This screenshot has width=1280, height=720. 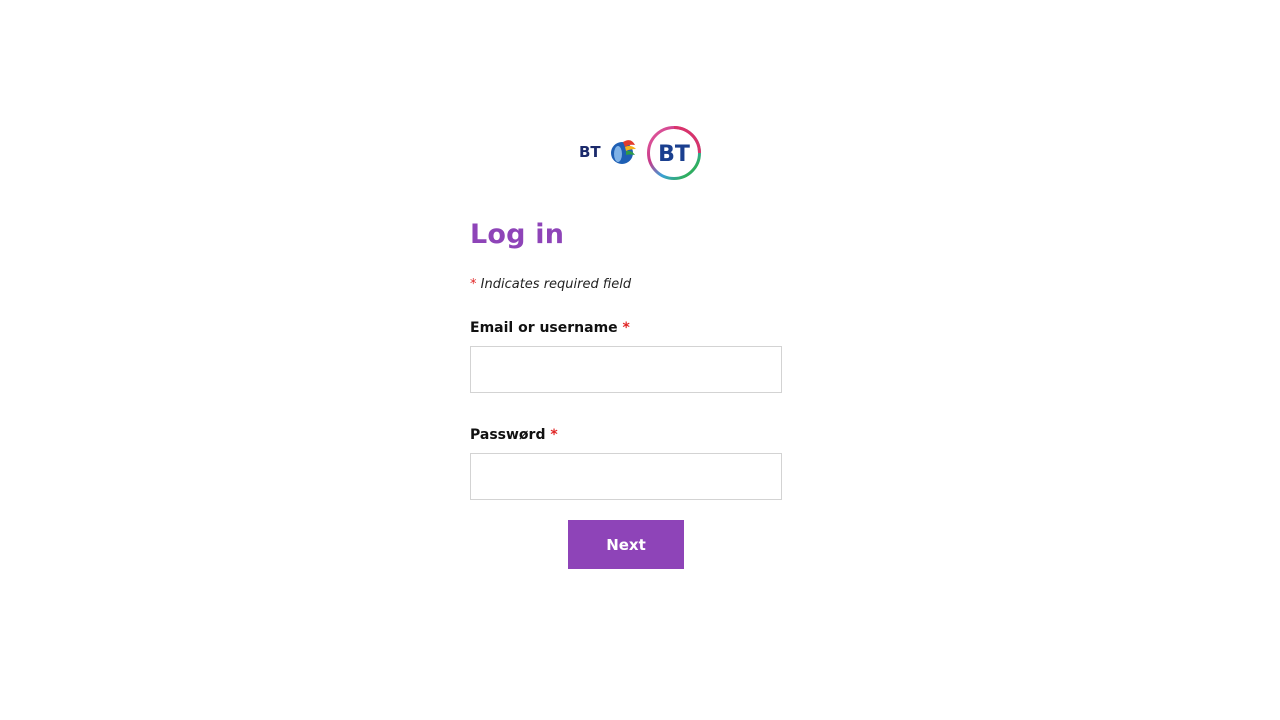 What do you see at coordinates (590, 152) in the screenshot?
I see `logo-old-text: BT` at bounding box center [590, 152].